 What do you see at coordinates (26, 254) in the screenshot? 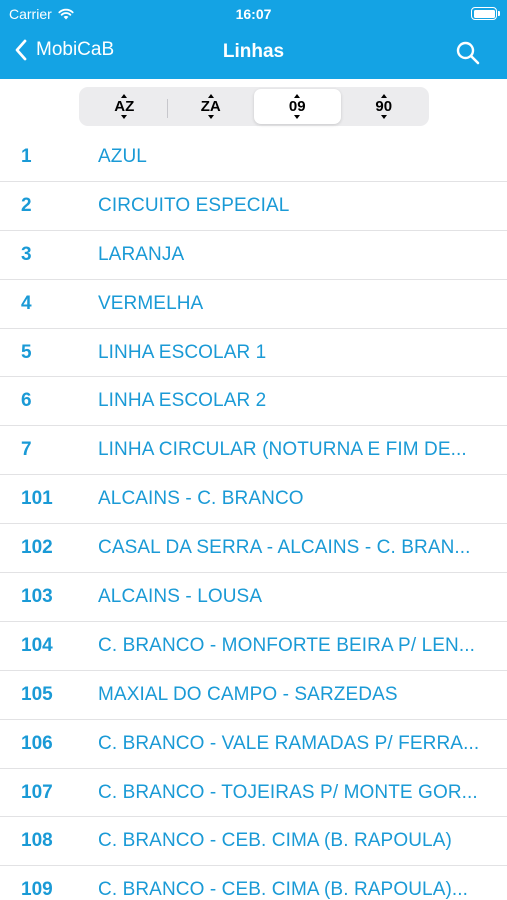
I see `line-number: 3` at bounding box center [26, 254].